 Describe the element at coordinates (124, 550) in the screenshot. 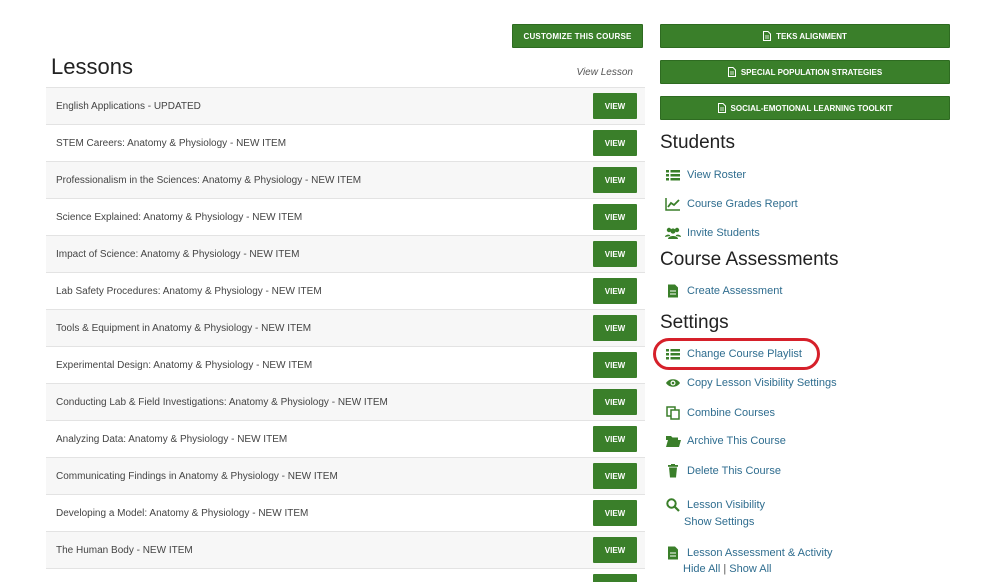

I see `lesson-name: The Human Body - NEW ITEM` at that location.